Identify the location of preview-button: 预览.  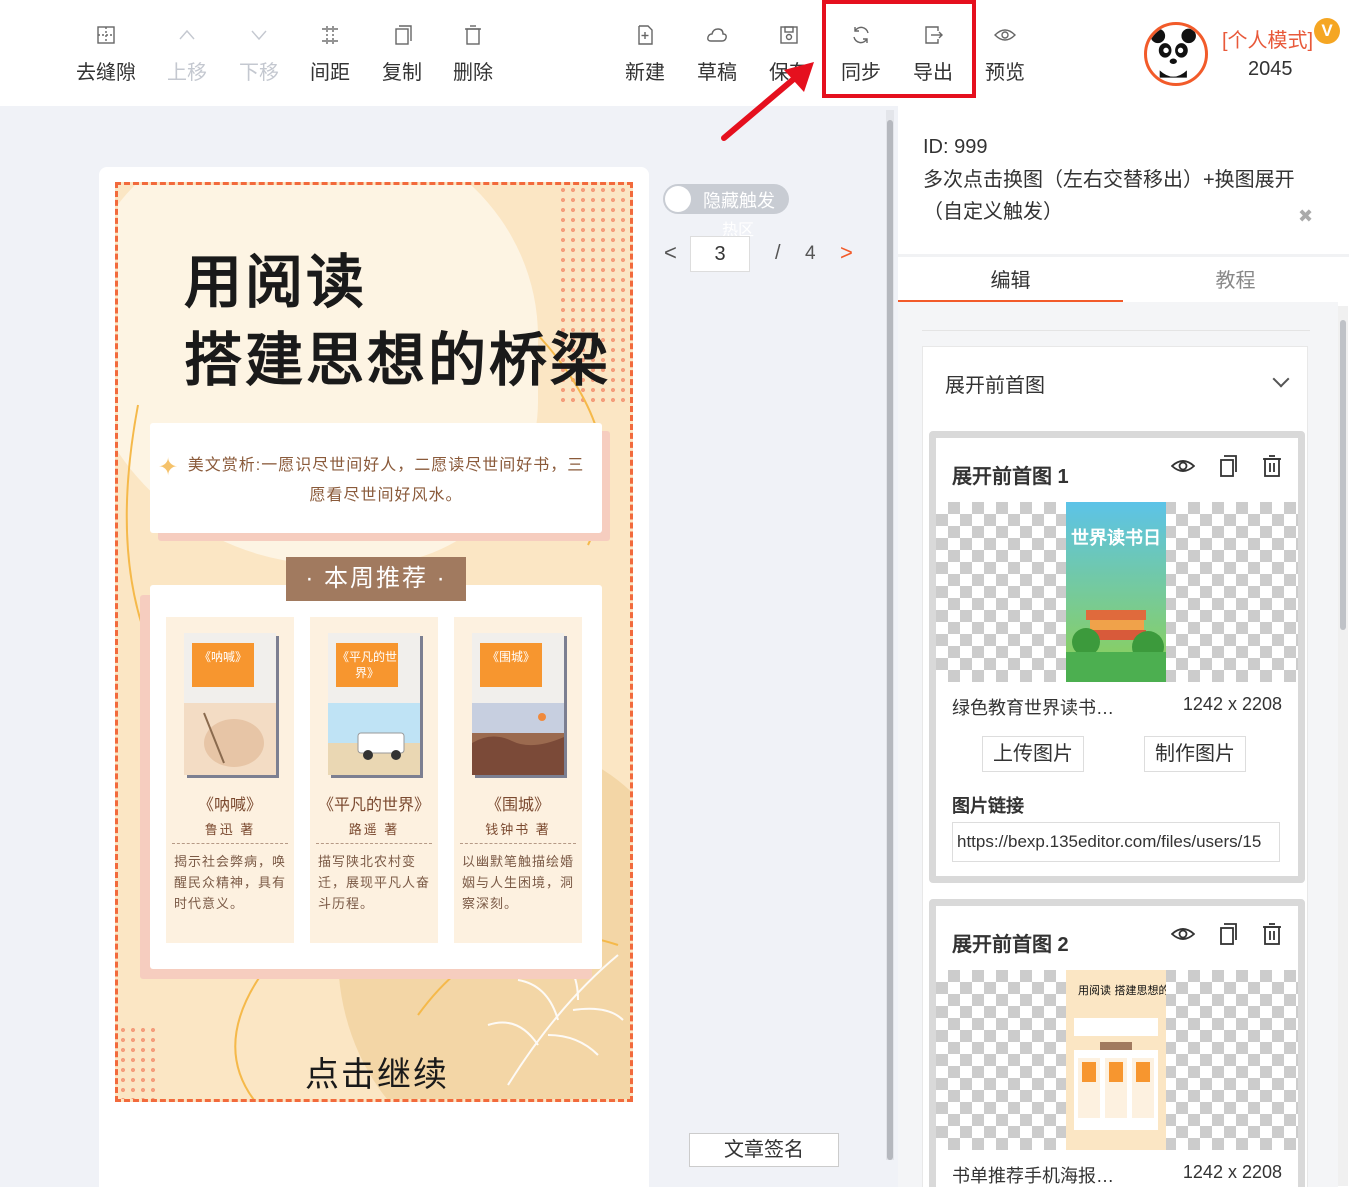
(1005, 54).